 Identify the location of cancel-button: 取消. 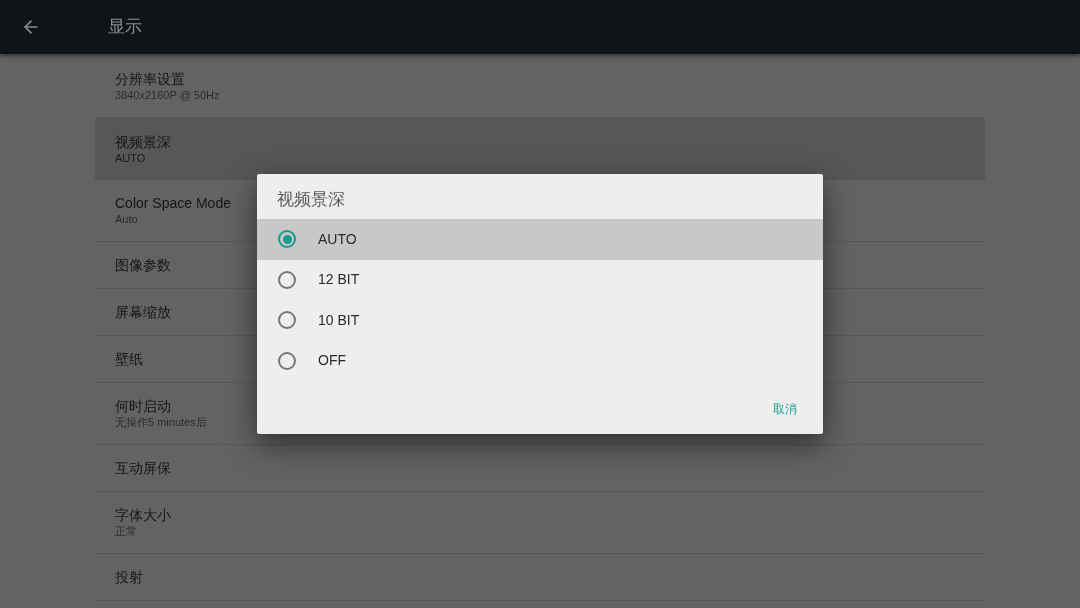
(785, 409).